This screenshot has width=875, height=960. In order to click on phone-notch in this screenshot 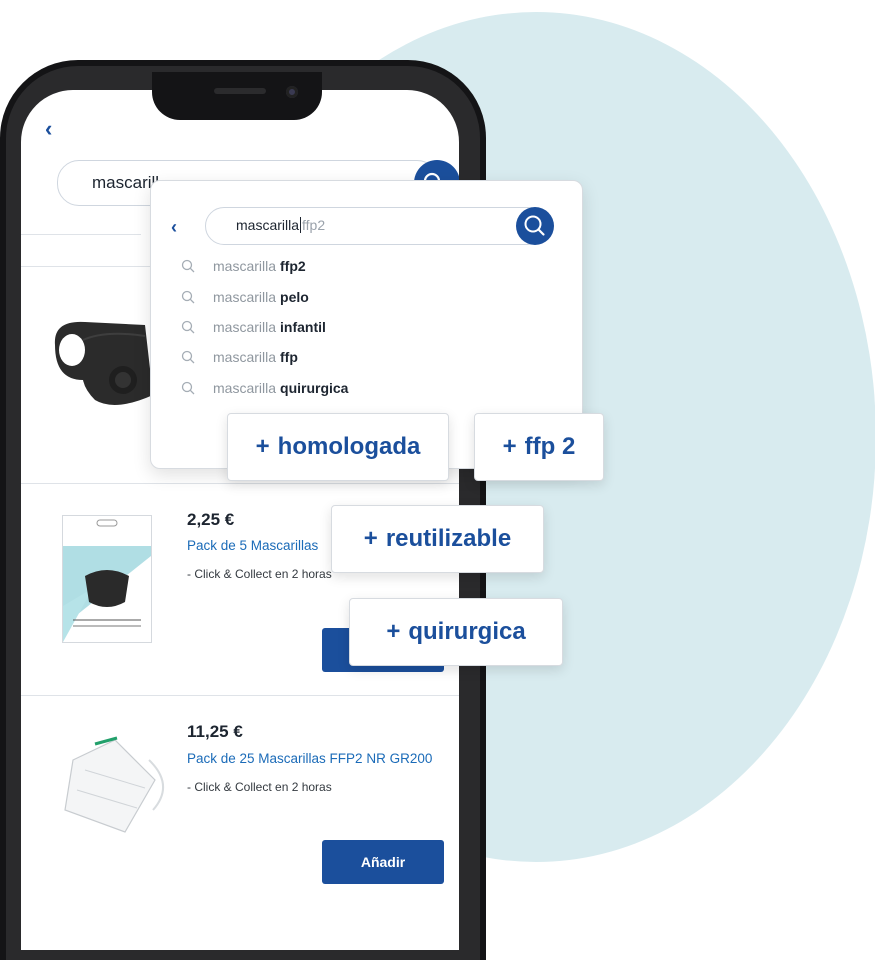, I will do `click(237, 96)`.